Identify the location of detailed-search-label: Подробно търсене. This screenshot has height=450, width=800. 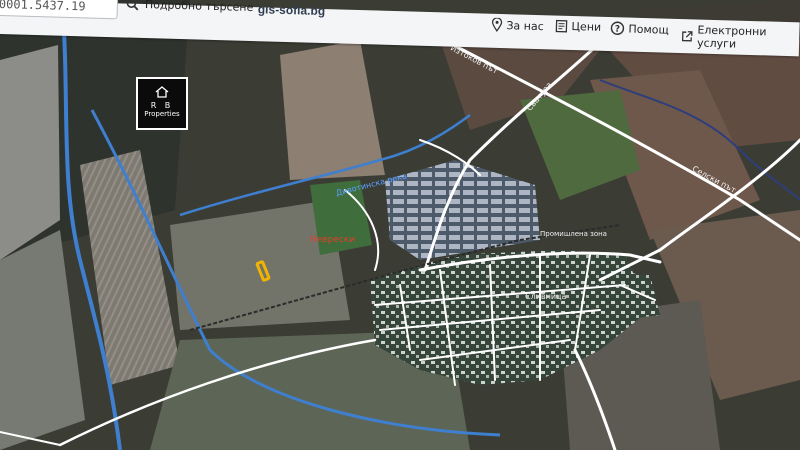
(199, 7).